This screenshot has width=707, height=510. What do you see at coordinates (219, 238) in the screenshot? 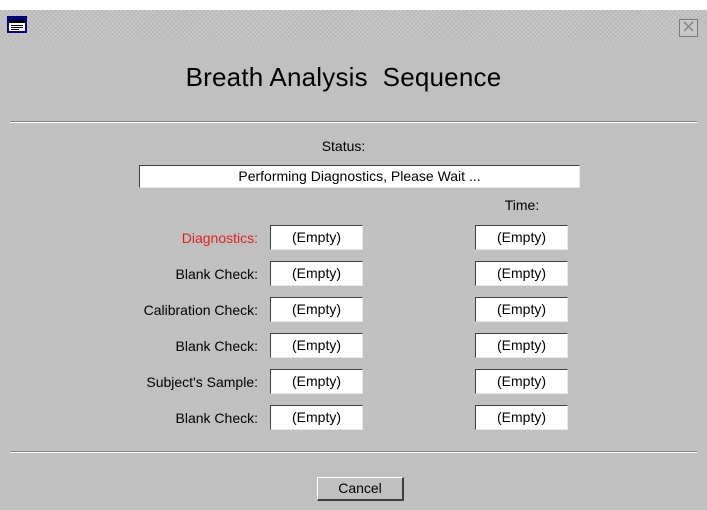
I see `step-label-diagnostics: Diagnostics:` at bounding box center [219, 238].